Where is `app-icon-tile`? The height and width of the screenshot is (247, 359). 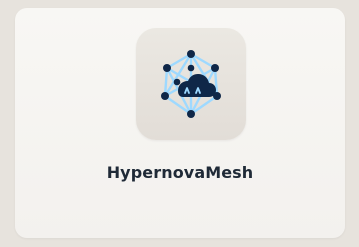 app-icon-tile is located at coordinates (191, 84).